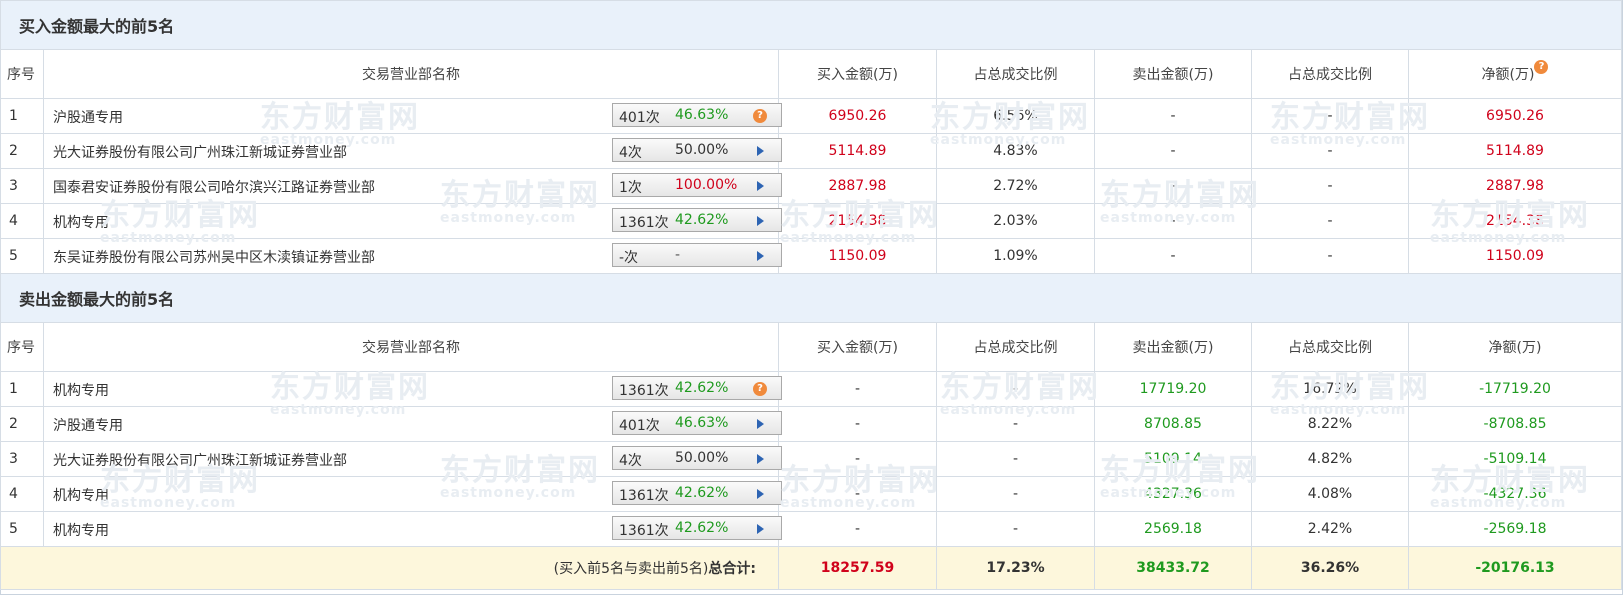 The height and width of the screenshot is (595, 1623). Describe the element at coordinates (1015, 116) in the screenshot. I see `buy-ratio: 6.56%` at that location.